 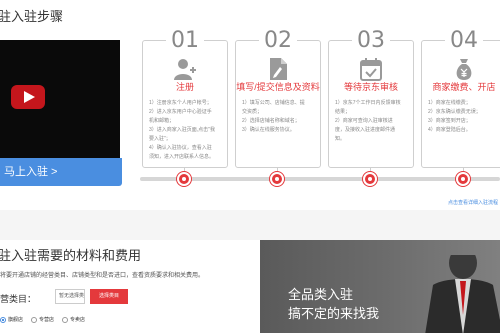 What do you see at coordinates (320, 179) in the screenshot?
I see `progress-timeline` at bounding box center [320, 179].